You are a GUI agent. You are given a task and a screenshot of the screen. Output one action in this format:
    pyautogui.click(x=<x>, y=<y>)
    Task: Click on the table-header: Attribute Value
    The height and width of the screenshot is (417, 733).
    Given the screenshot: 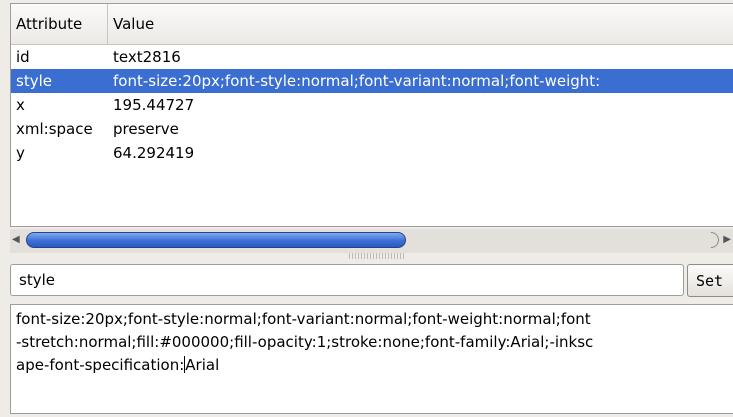 What is the action you would take?
    pyautogui.click(x=372, y=24)
    